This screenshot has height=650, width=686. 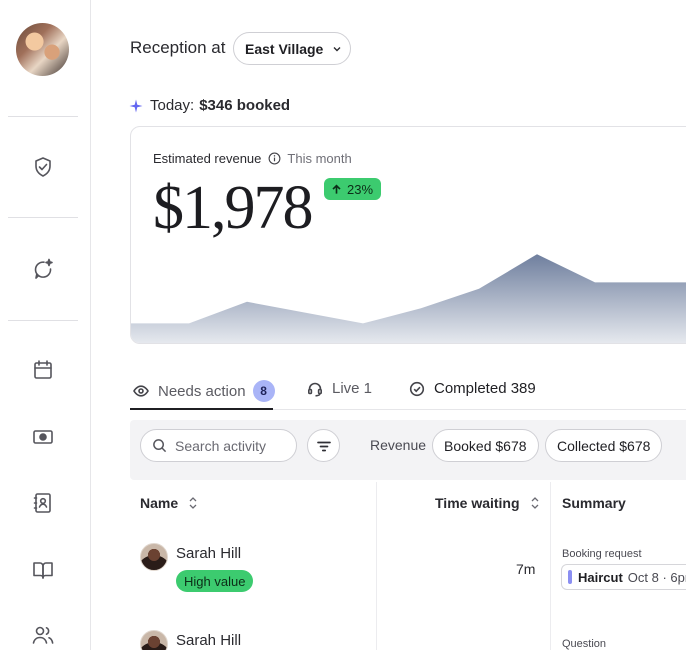 I want to click on info-icon, so click(x=274, y=158).